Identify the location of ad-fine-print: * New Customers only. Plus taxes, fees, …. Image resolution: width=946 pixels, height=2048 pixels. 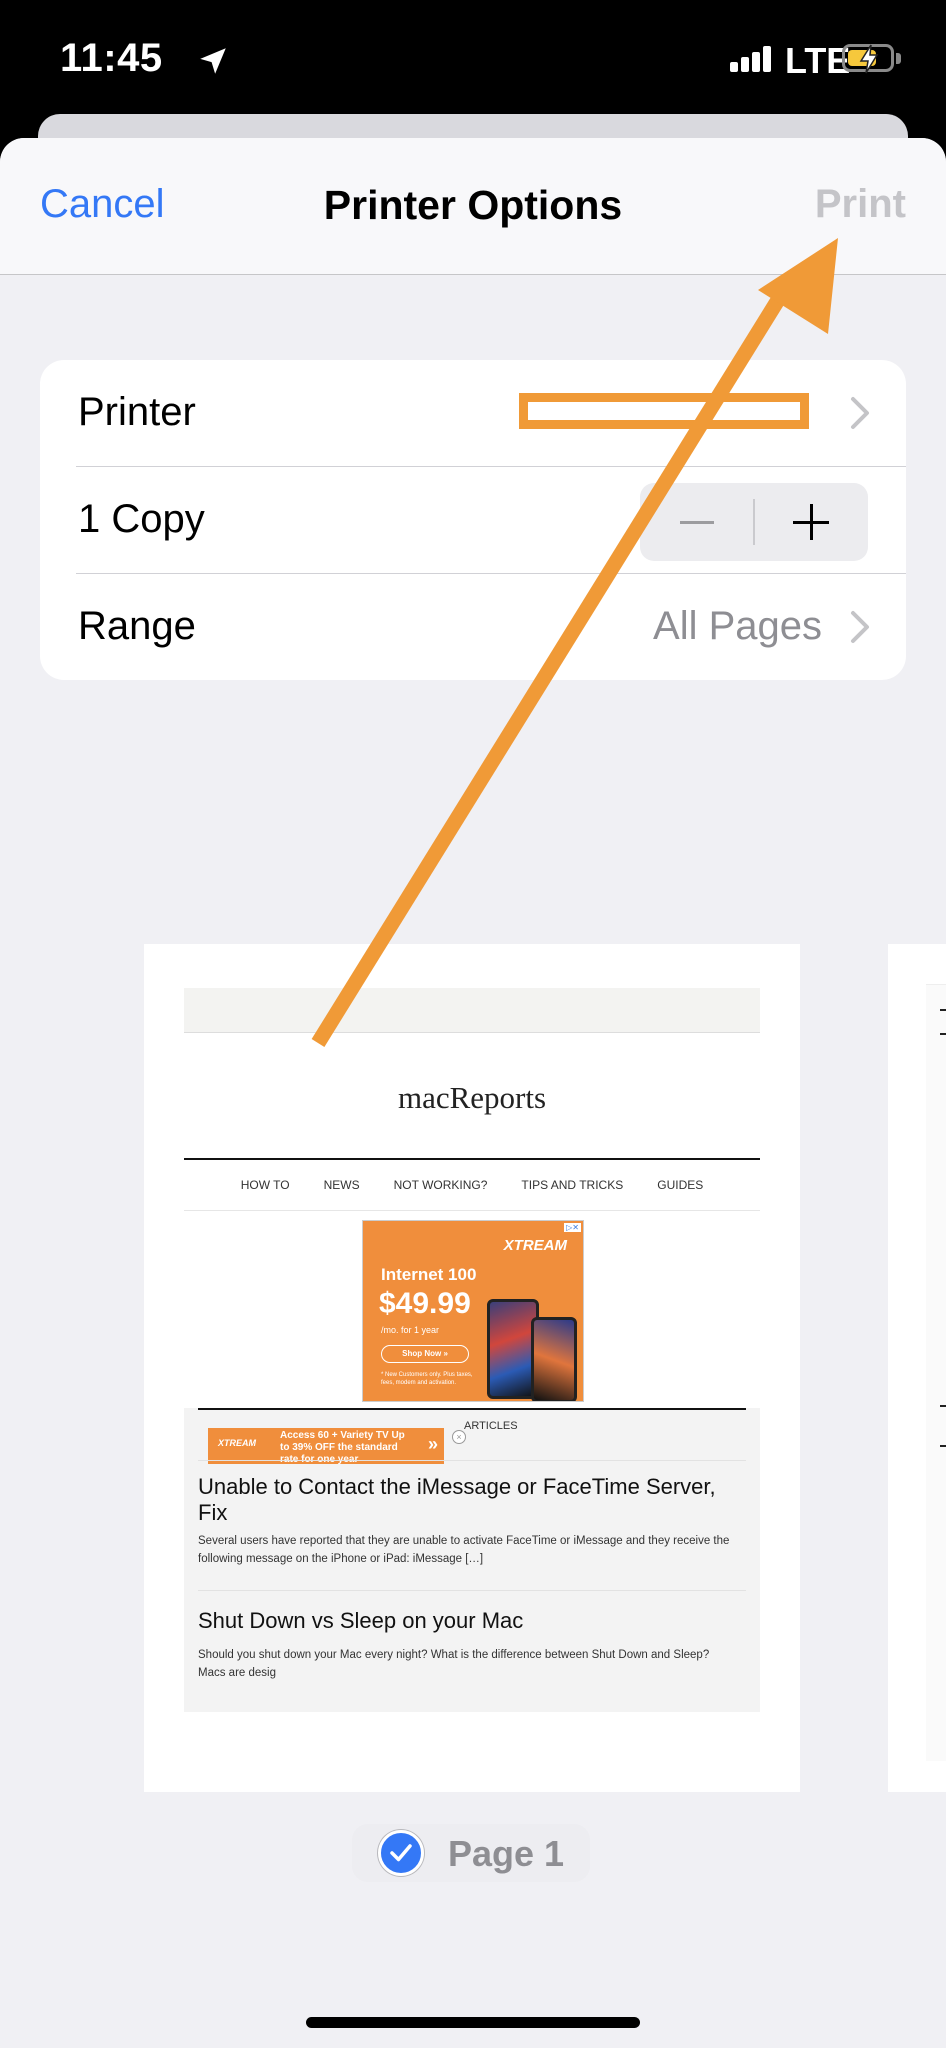
(427, 1379).